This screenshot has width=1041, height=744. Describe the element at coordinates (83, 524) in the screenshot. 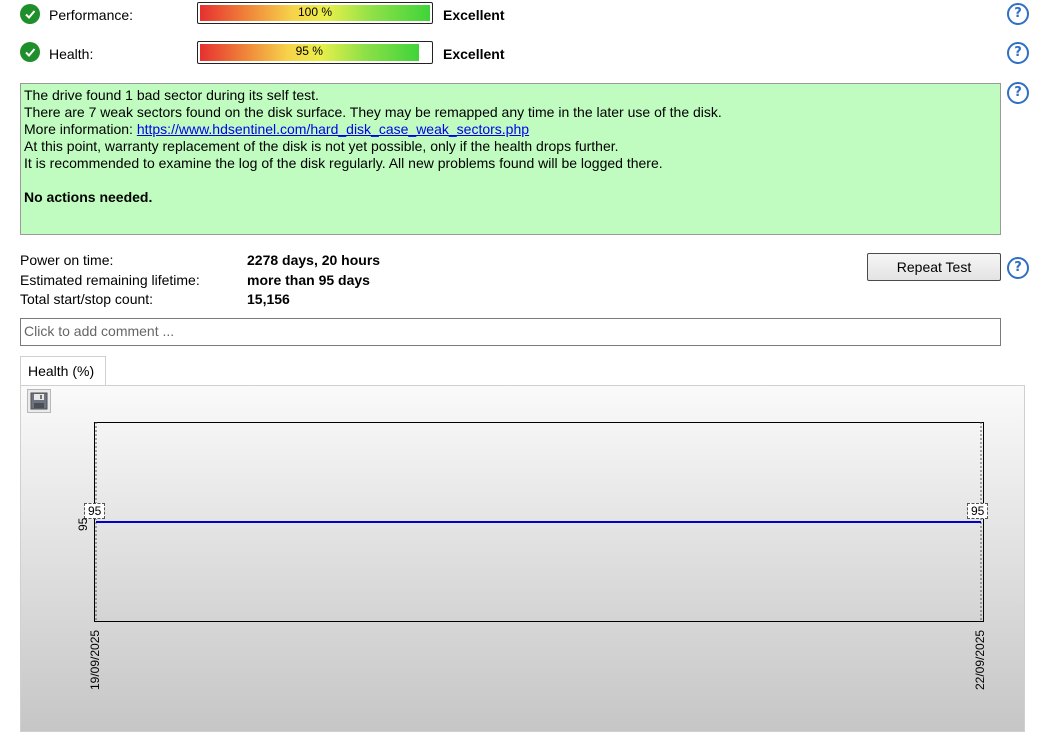

I see `chart-y-tick-label: 95` at that location.